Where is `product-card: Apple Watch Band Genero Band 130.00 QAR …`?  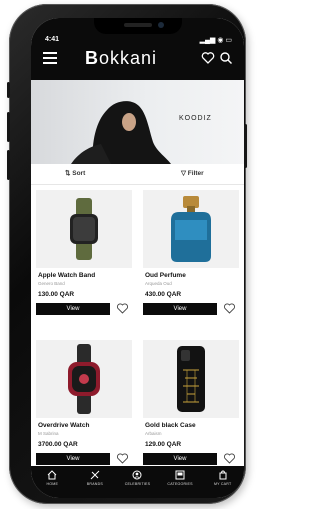
product-card: Apple Watch Band Genero Band 130.00 QAR … is located at coordinates (84, 260).